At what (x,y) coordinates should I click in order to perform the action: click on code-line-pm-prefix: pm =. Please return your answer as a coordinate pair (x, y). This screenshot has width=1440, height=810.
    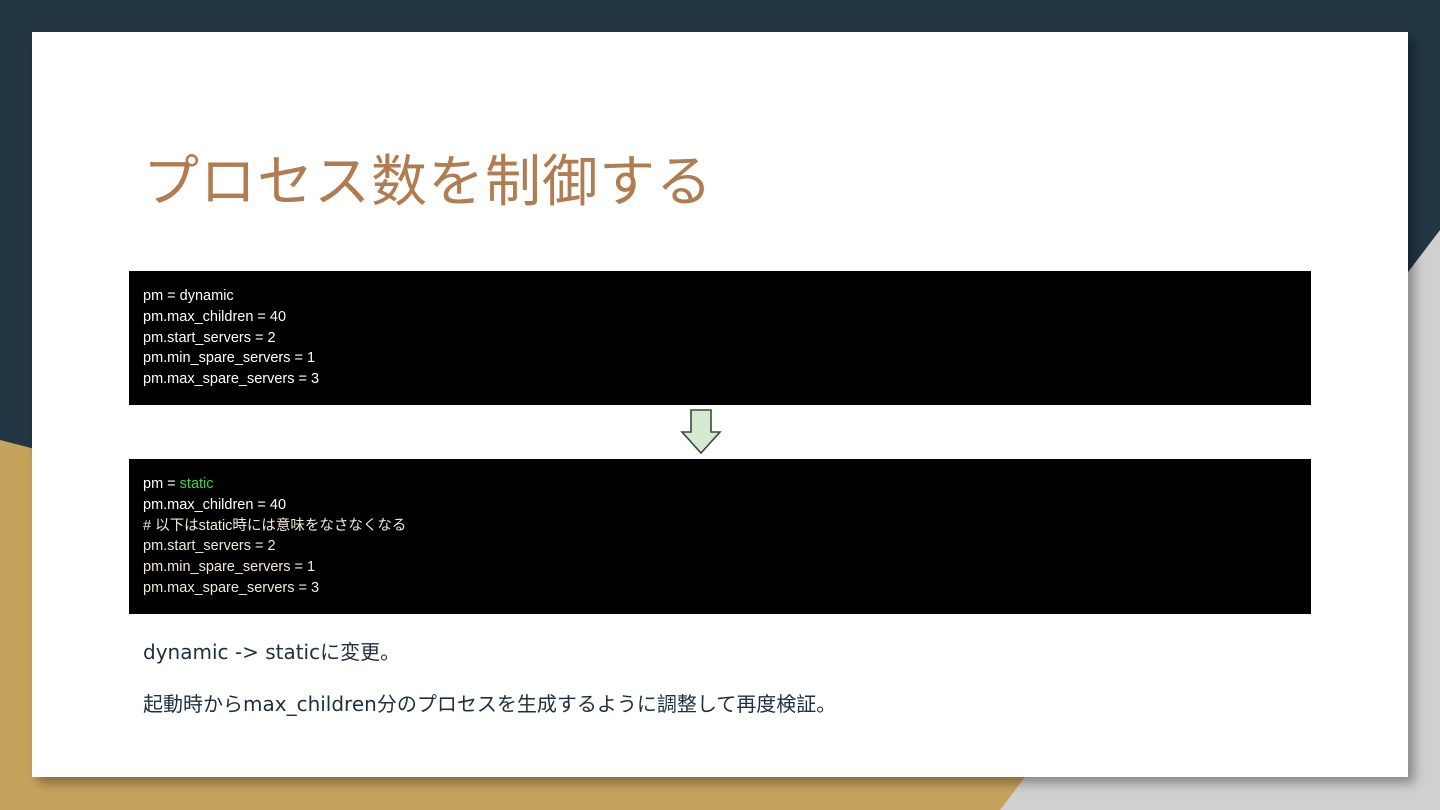
    Looking at the image, I should click on (161, 484).